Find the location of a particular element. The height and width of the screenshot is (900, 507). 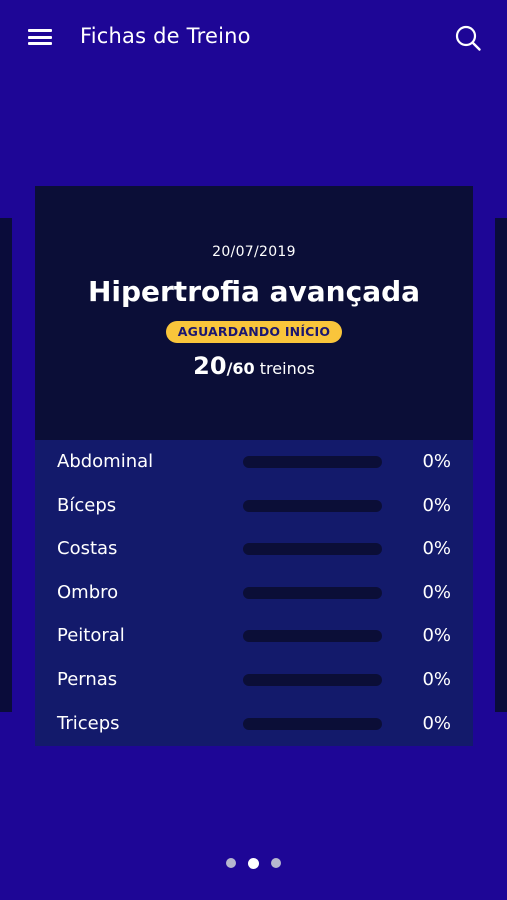

search-icon is located at coordinates (468, 38).